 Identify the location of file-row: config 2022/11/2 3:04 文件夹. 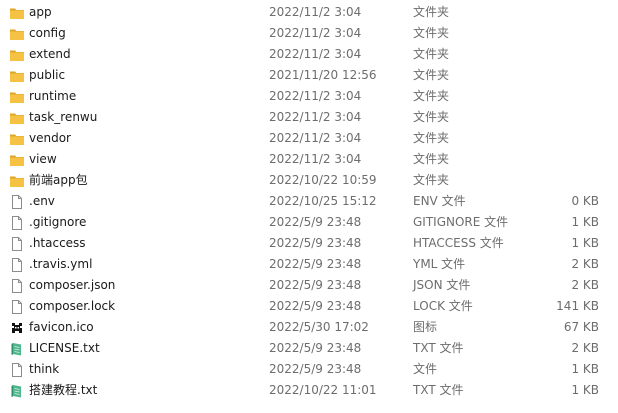
(309, 33).